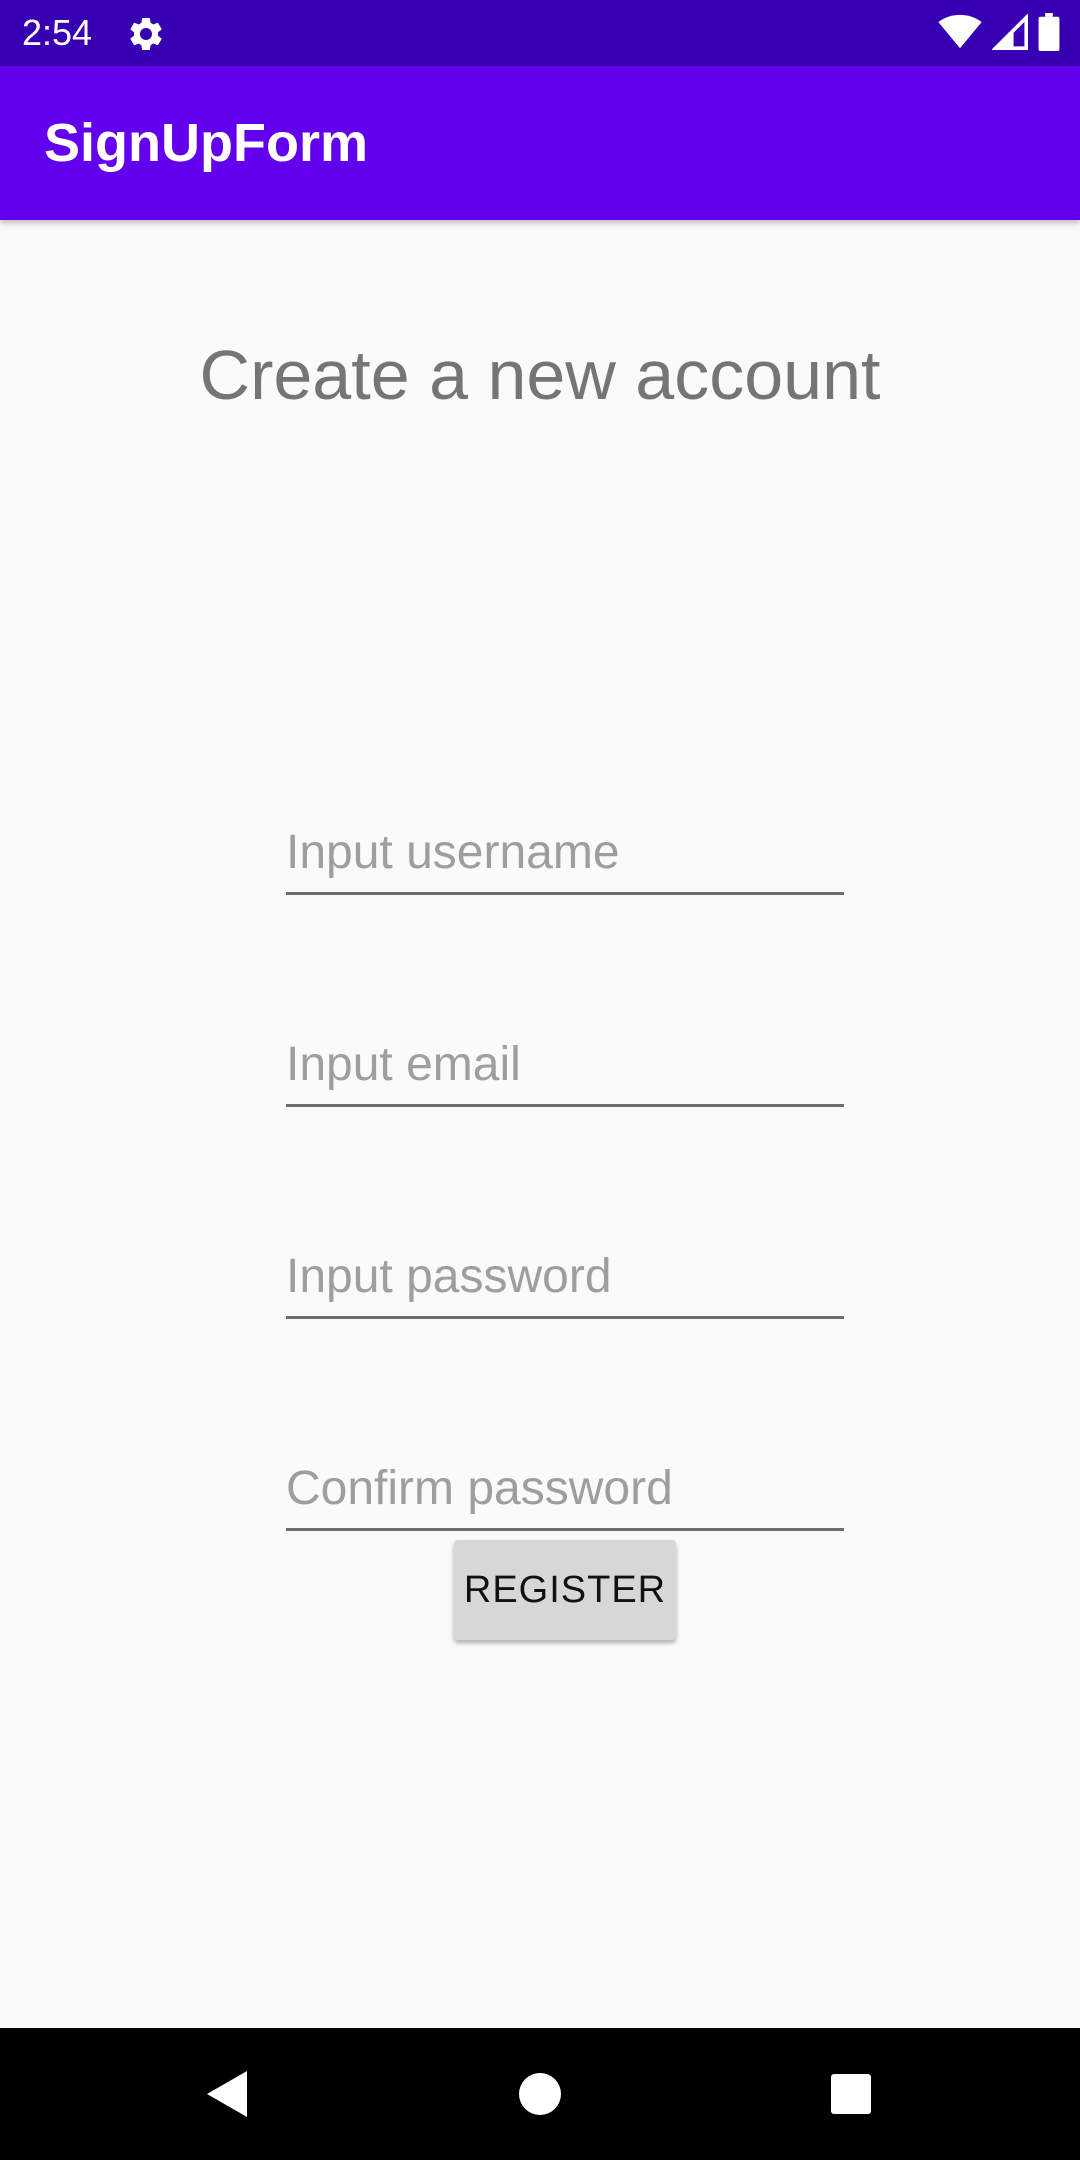 This screenshot has height=2160, width=1080. I want to click on username-field, so click(565, 853).